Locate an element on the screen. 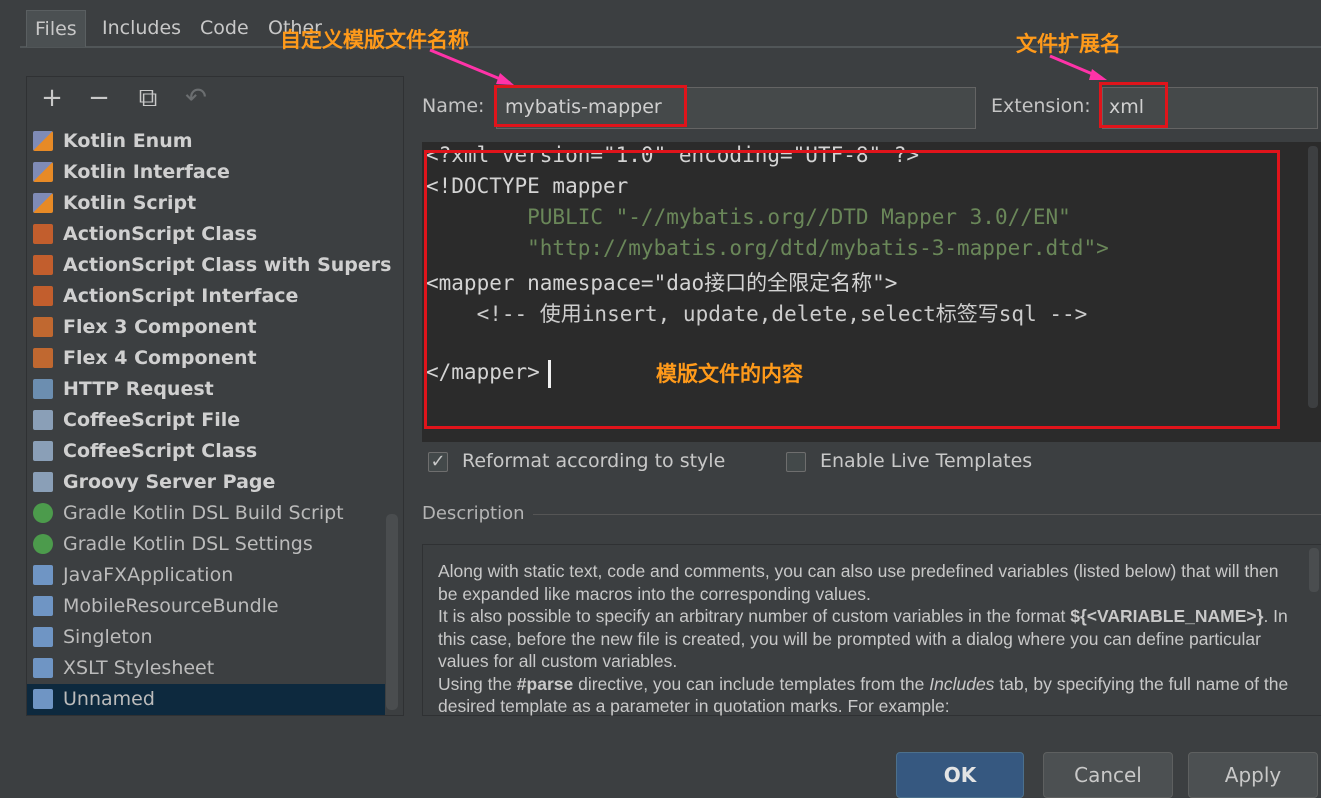 Image resolution: width=1321 pixels, height=798 pixels. annotation-arrows is located at coordinates (768, 66).